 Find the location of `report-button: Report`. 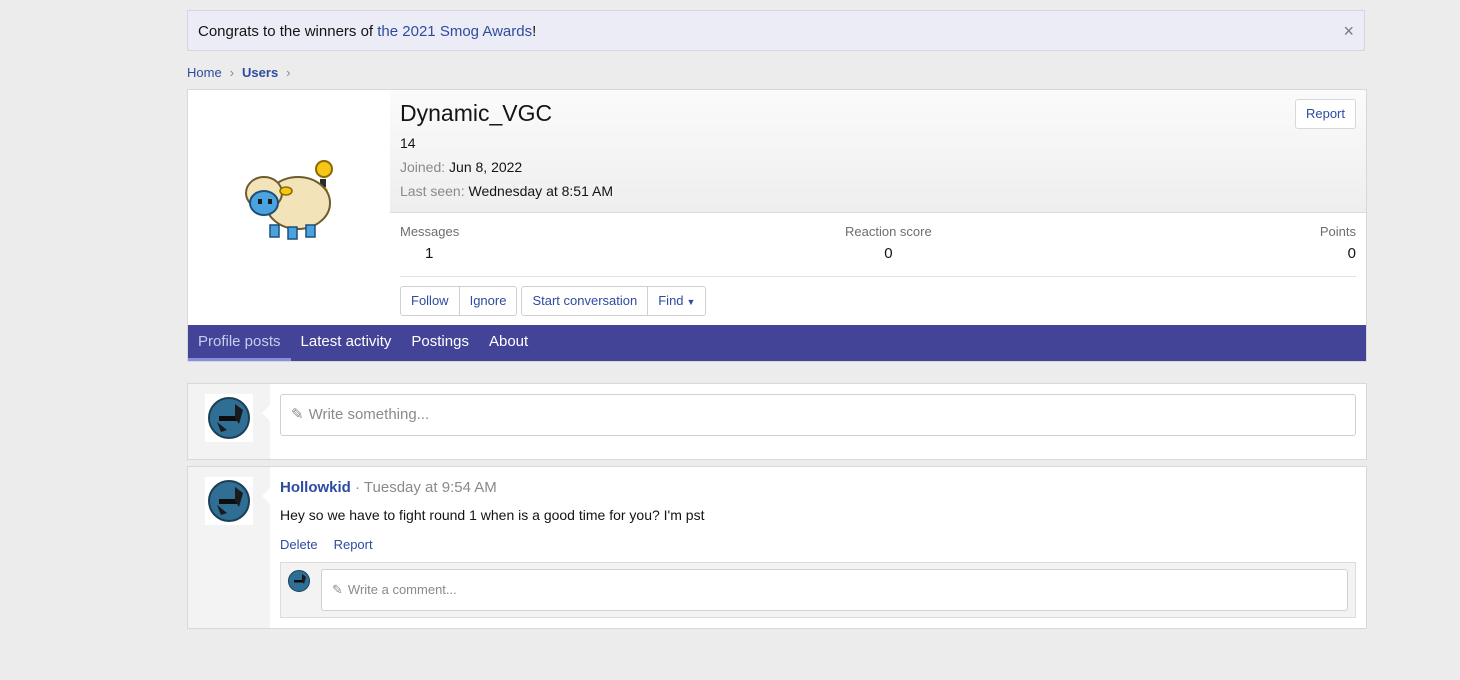

report-button: Report is located at coordinates (1325, 114).